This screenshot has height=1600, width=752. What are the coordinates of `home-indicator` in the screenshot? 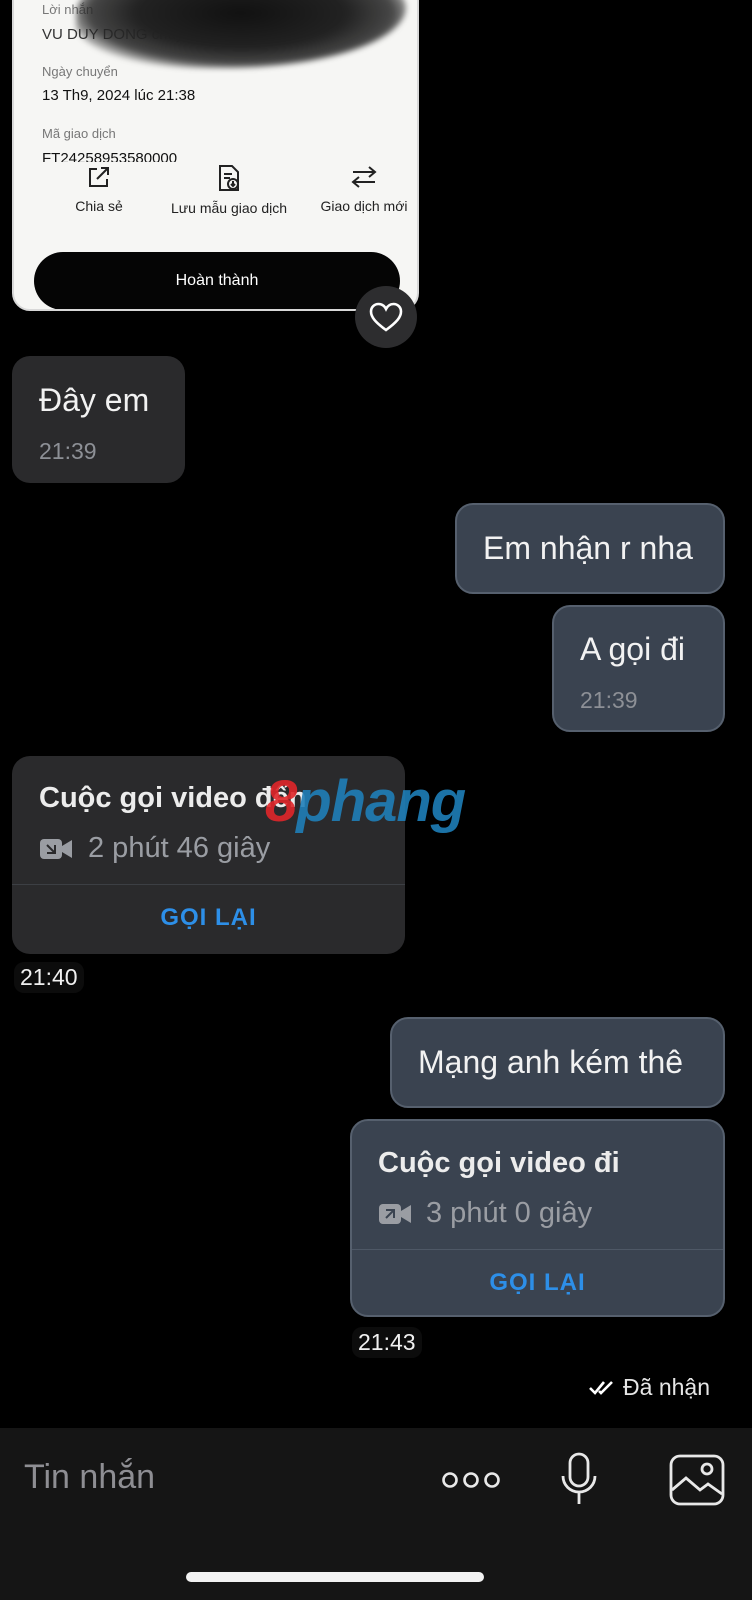 It's located at (335, 1577).